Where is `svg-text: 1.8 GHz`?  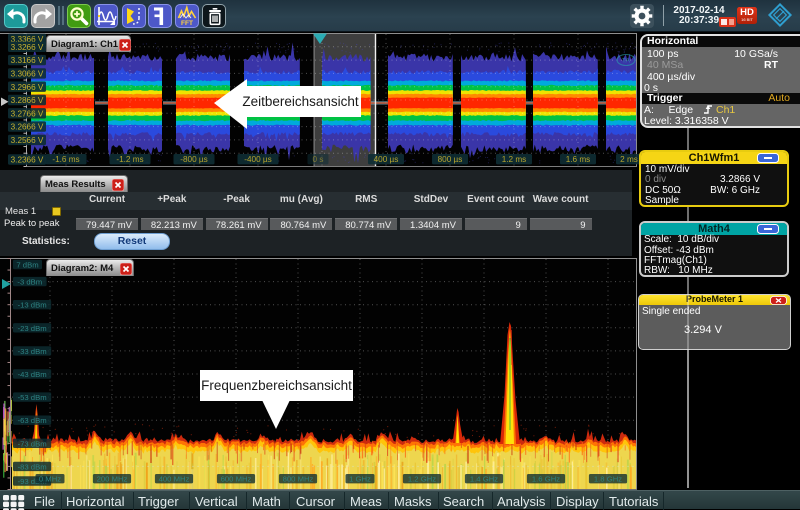 svg-text: 1.8 GHz is located at coordinates (608, 479).